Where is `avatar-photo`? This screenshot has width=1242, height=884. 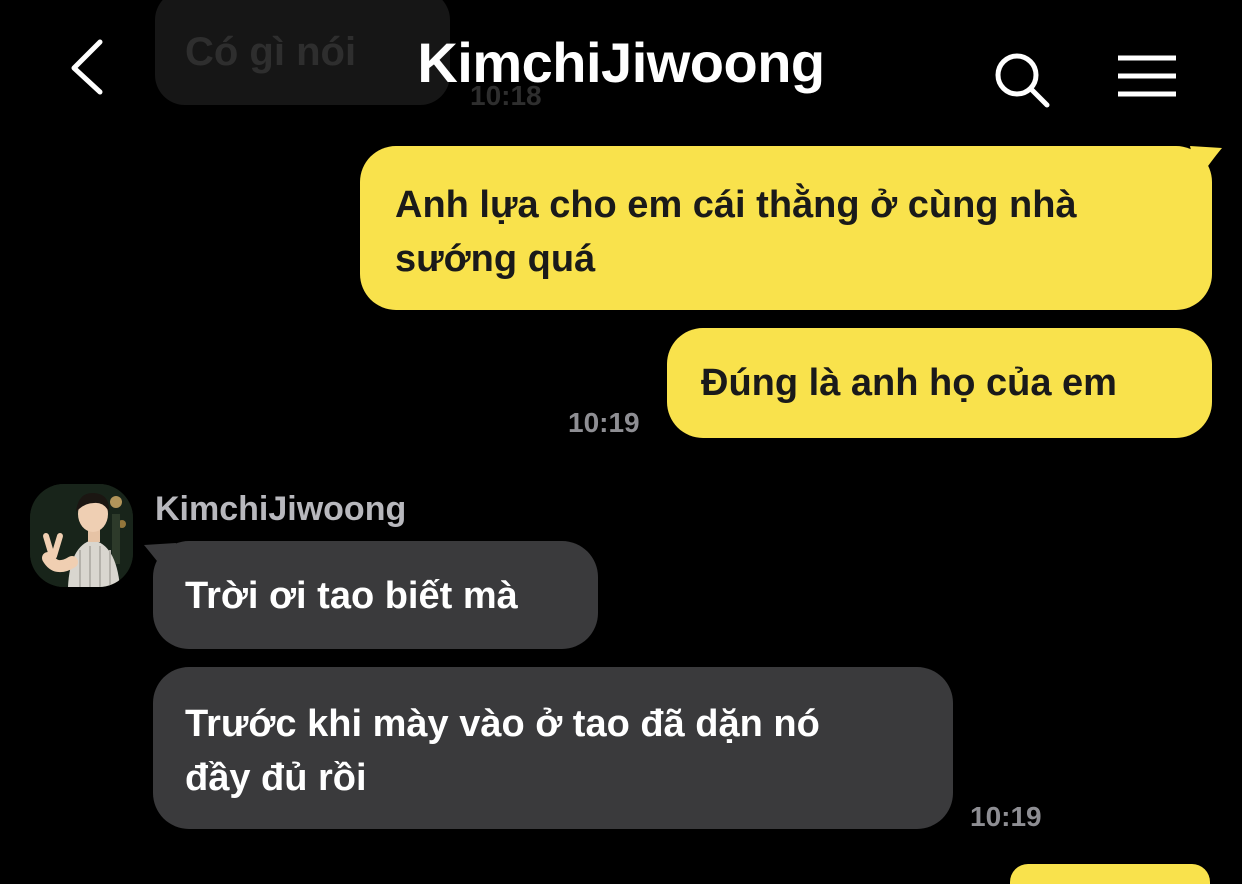
avatar-photo is located at coordinates (81, 535).